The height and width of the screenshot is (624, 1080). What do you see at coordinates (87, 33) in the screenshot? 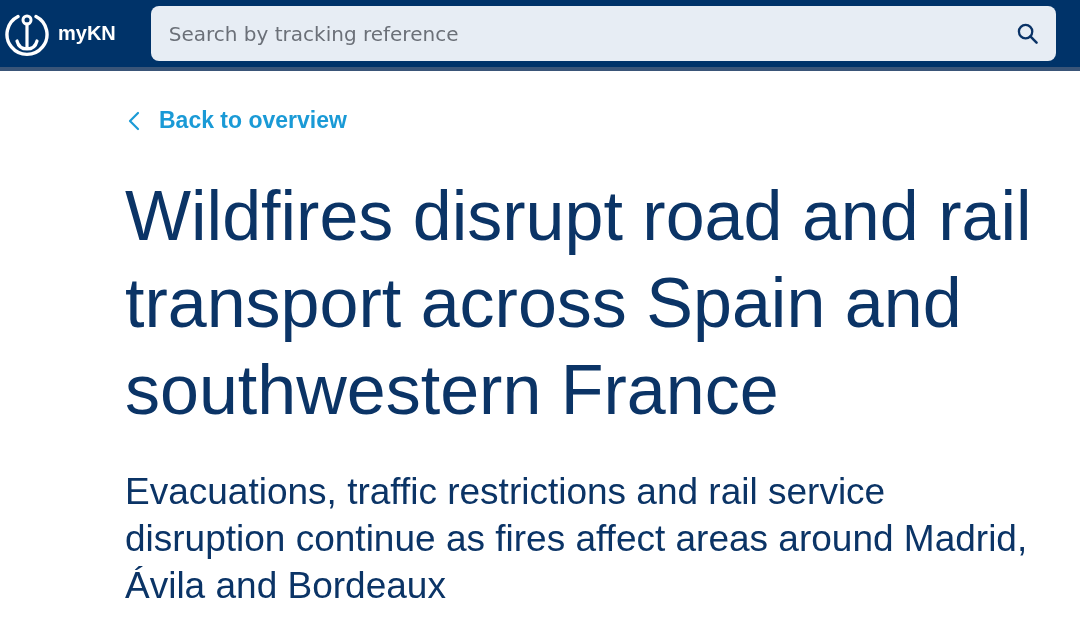
I see `brand-name: myKN` at bounding box center [87, 33].